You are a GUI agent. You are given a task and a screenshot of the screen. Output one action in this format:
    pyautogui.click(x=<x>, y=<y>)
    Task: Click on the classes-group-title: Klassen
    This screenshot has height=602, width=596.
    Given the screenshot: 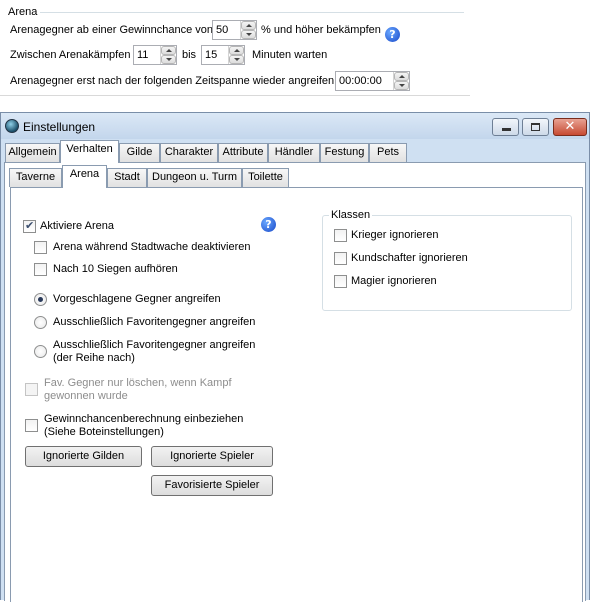 What is the action you would take?
    pyautogui.click(x=351, y=215)
    